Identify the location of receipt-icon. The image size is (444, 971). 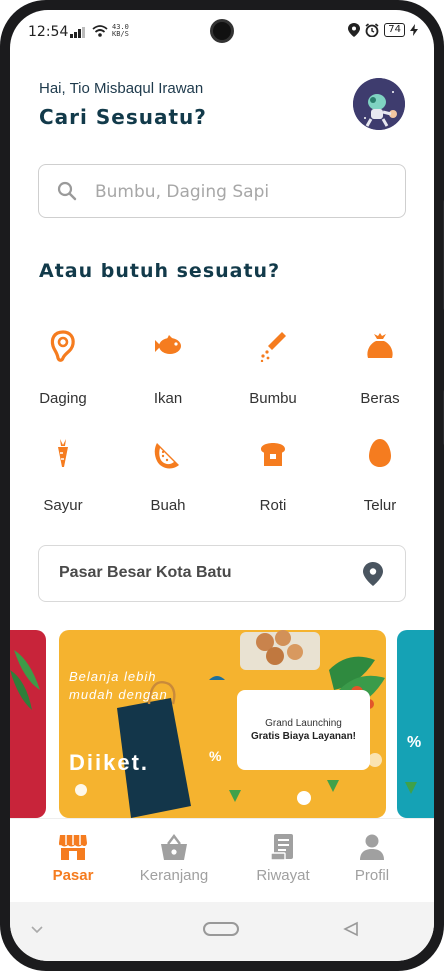
(281, 847).